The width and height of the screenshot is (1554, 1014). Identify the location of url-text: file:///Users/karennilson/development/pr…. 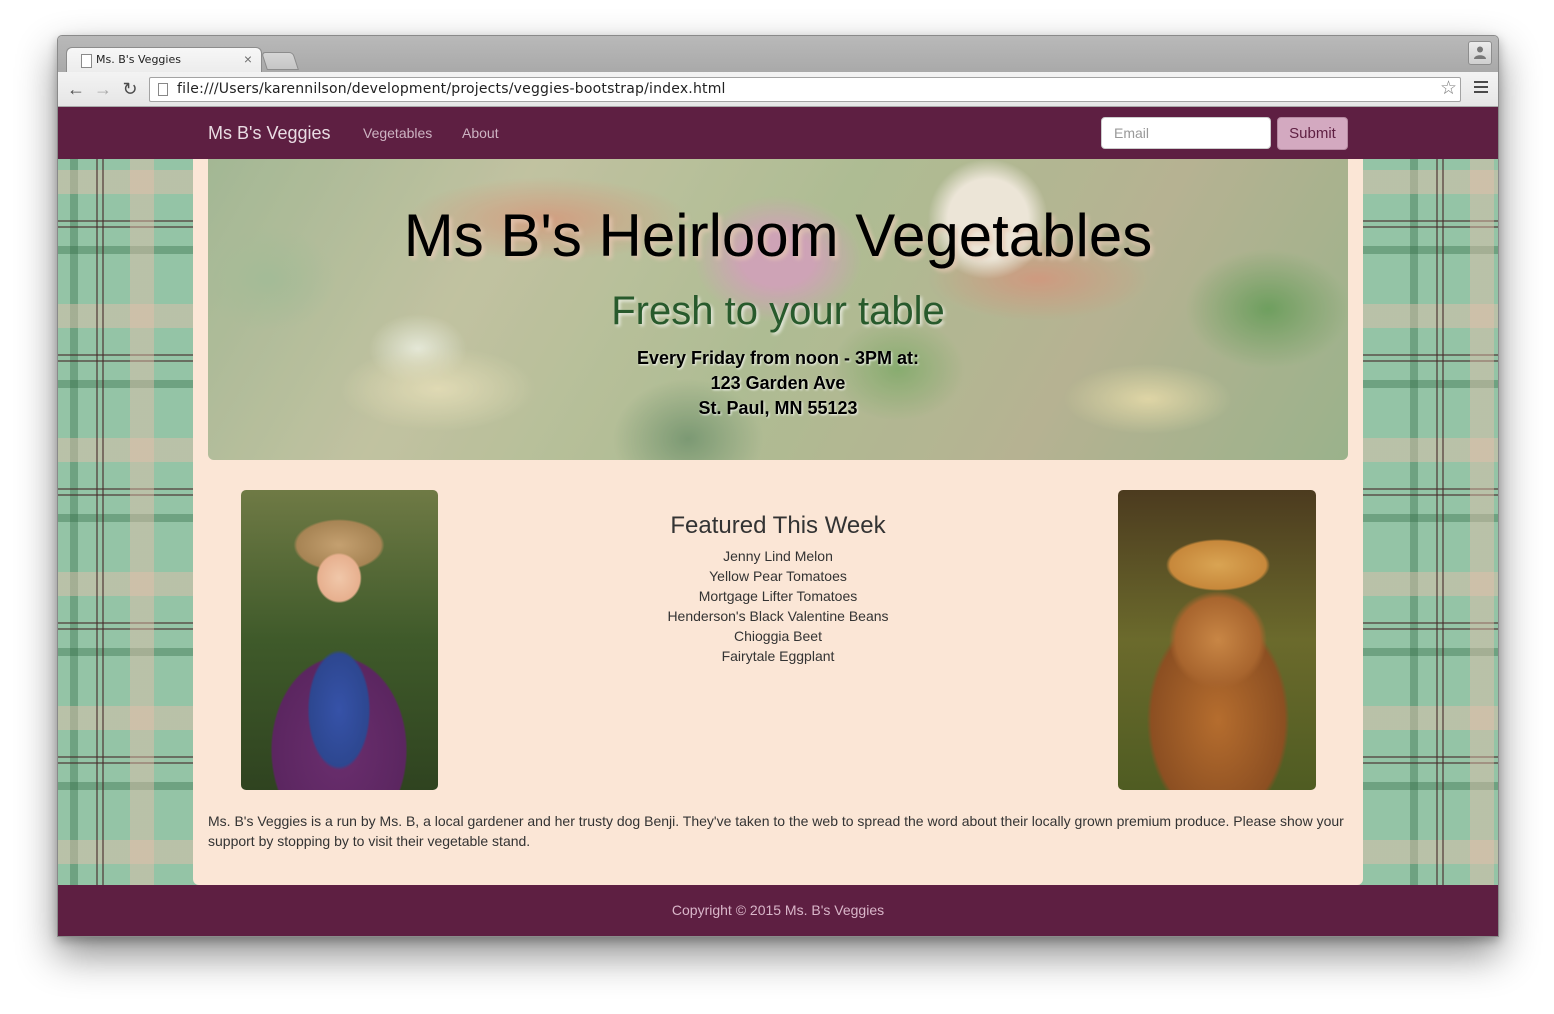
(451, 89).